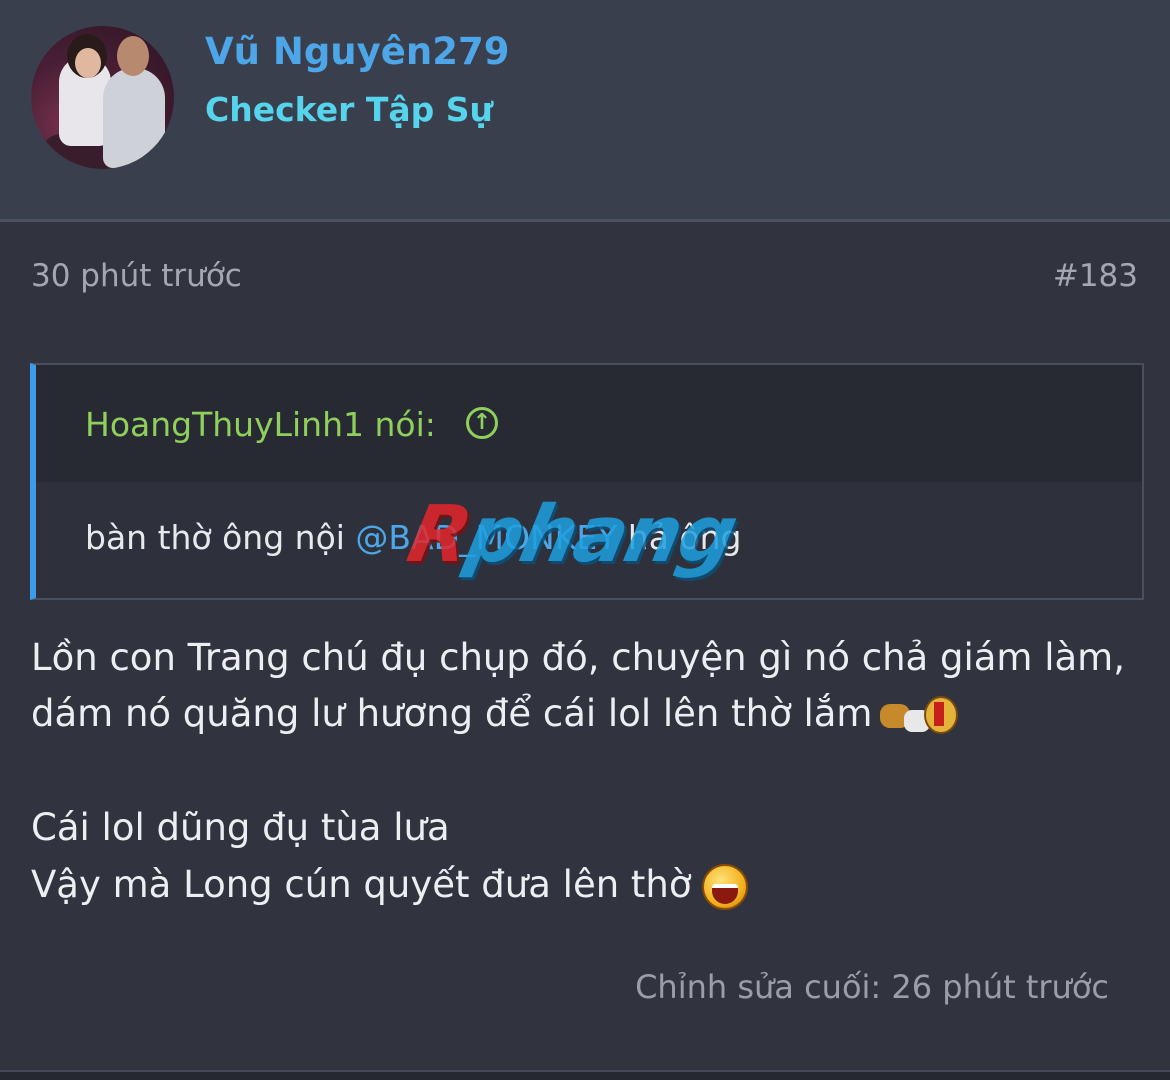  Describe the element at coordinates (361, 884) in the screenshot. I see `post-text-line-content: Vậy mà Long cún quyết đưa lên thờ` at that location.